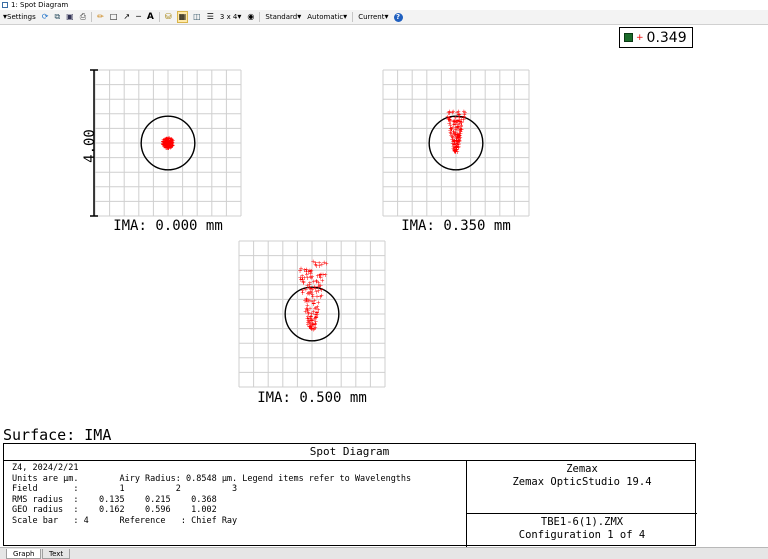 The width and height of the screenshot is (768, 559). What do you see at coordinates (45, 17) in the screenshot?
I see `refresh-icon: ⟳` at bounding box center [45, 17].